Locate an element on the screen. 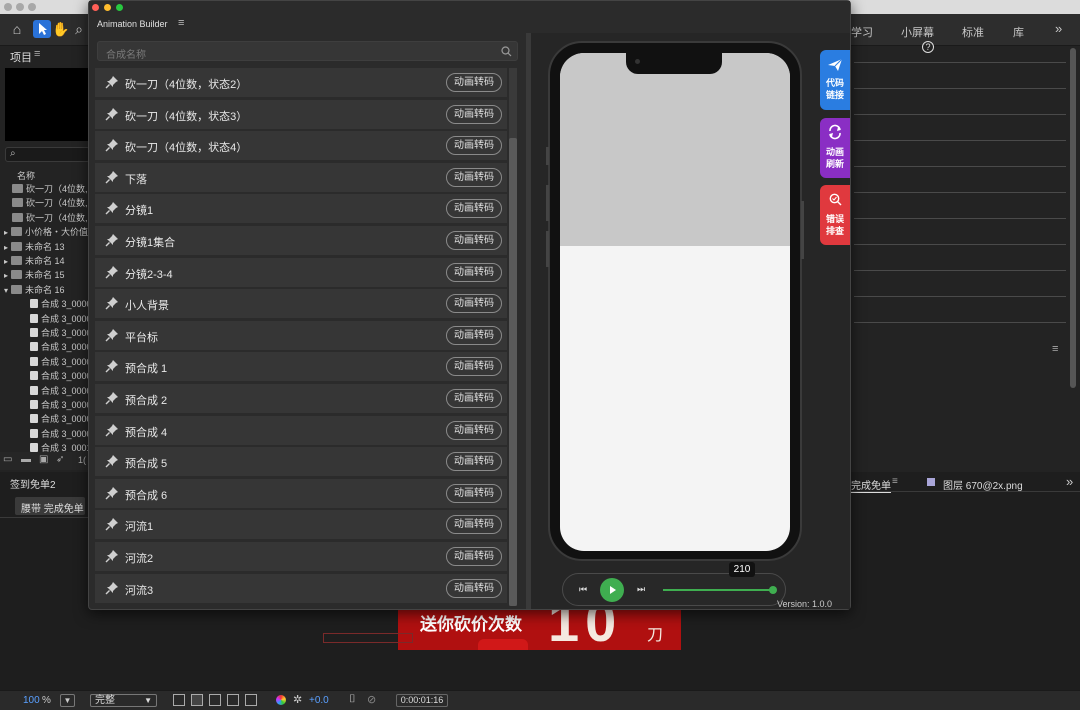 This screenshot has width=1080, height=710. composition-list-item: 下落 动画转码 is located at coordinates (301, 177).